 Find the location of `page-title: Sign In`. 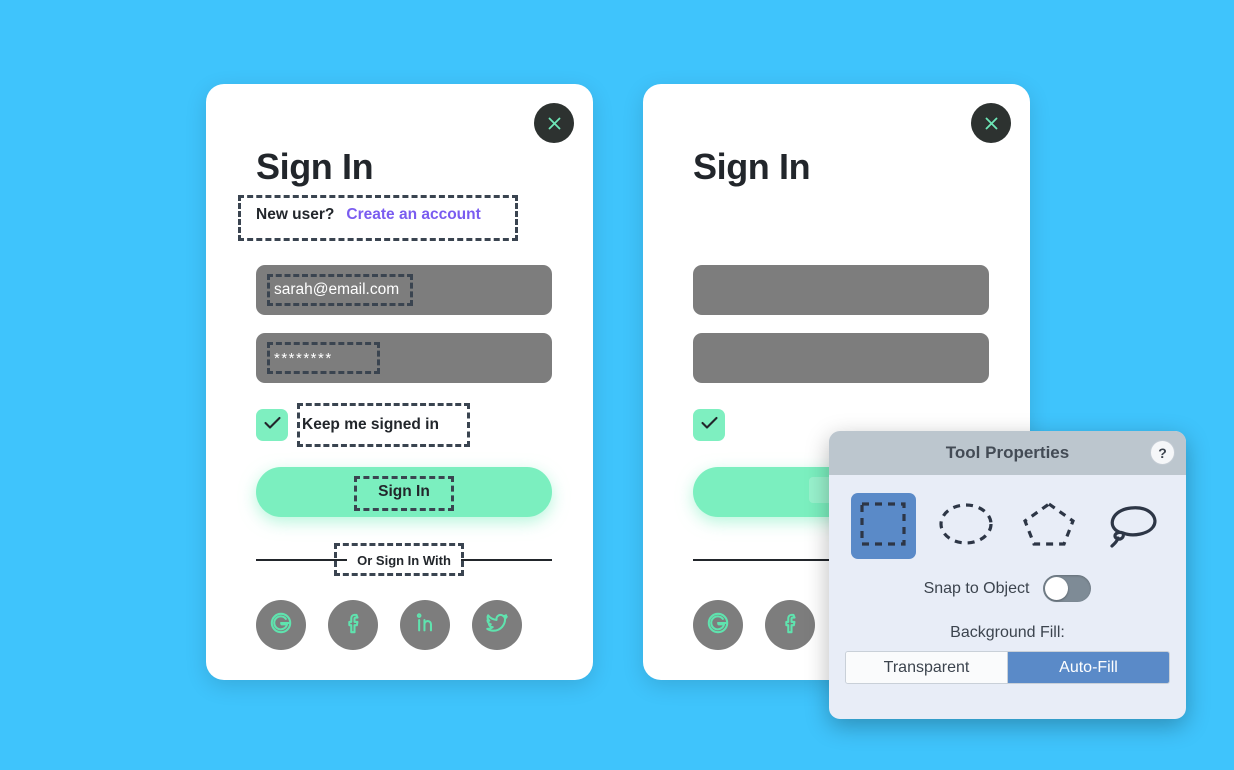

page-title: Sign In is located at coordinates (315, 166).